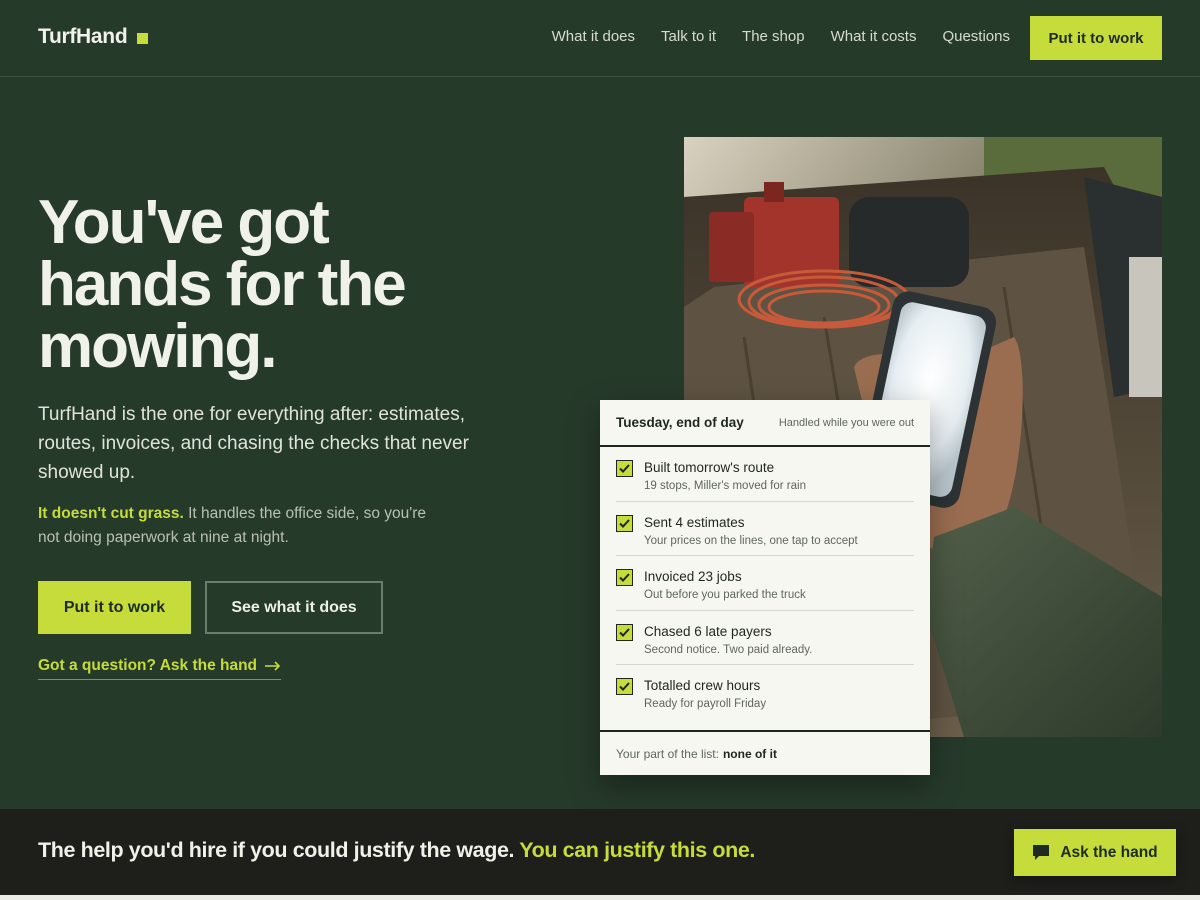 This screenshot has width=1200, height=900. Describe the element at coordinates (688, 36) in the screenshot. I see `nav-item-talk-to-it: Talk to it` at that location.